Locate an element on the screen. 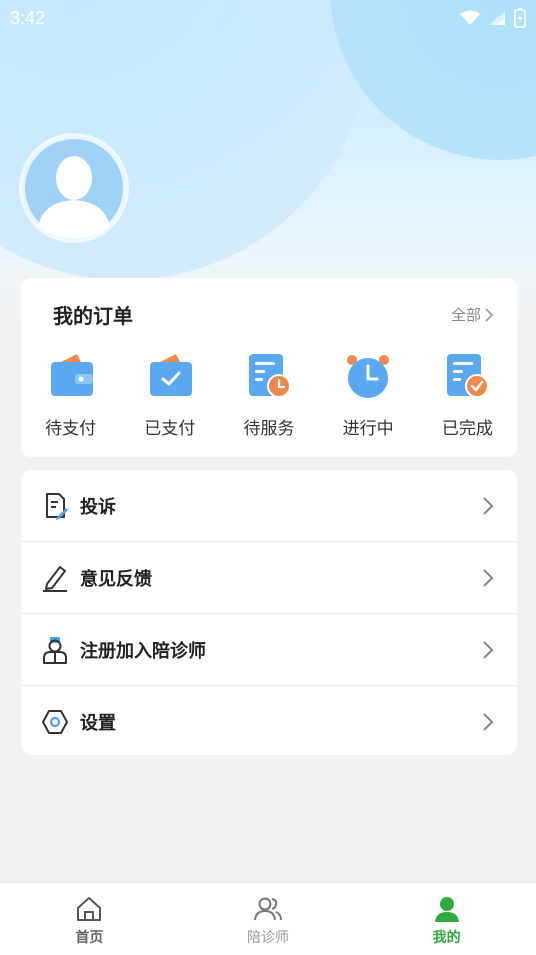 The height and width of the screenshot is (955, 536). doctor-icon is located at coordinates (55, 650).